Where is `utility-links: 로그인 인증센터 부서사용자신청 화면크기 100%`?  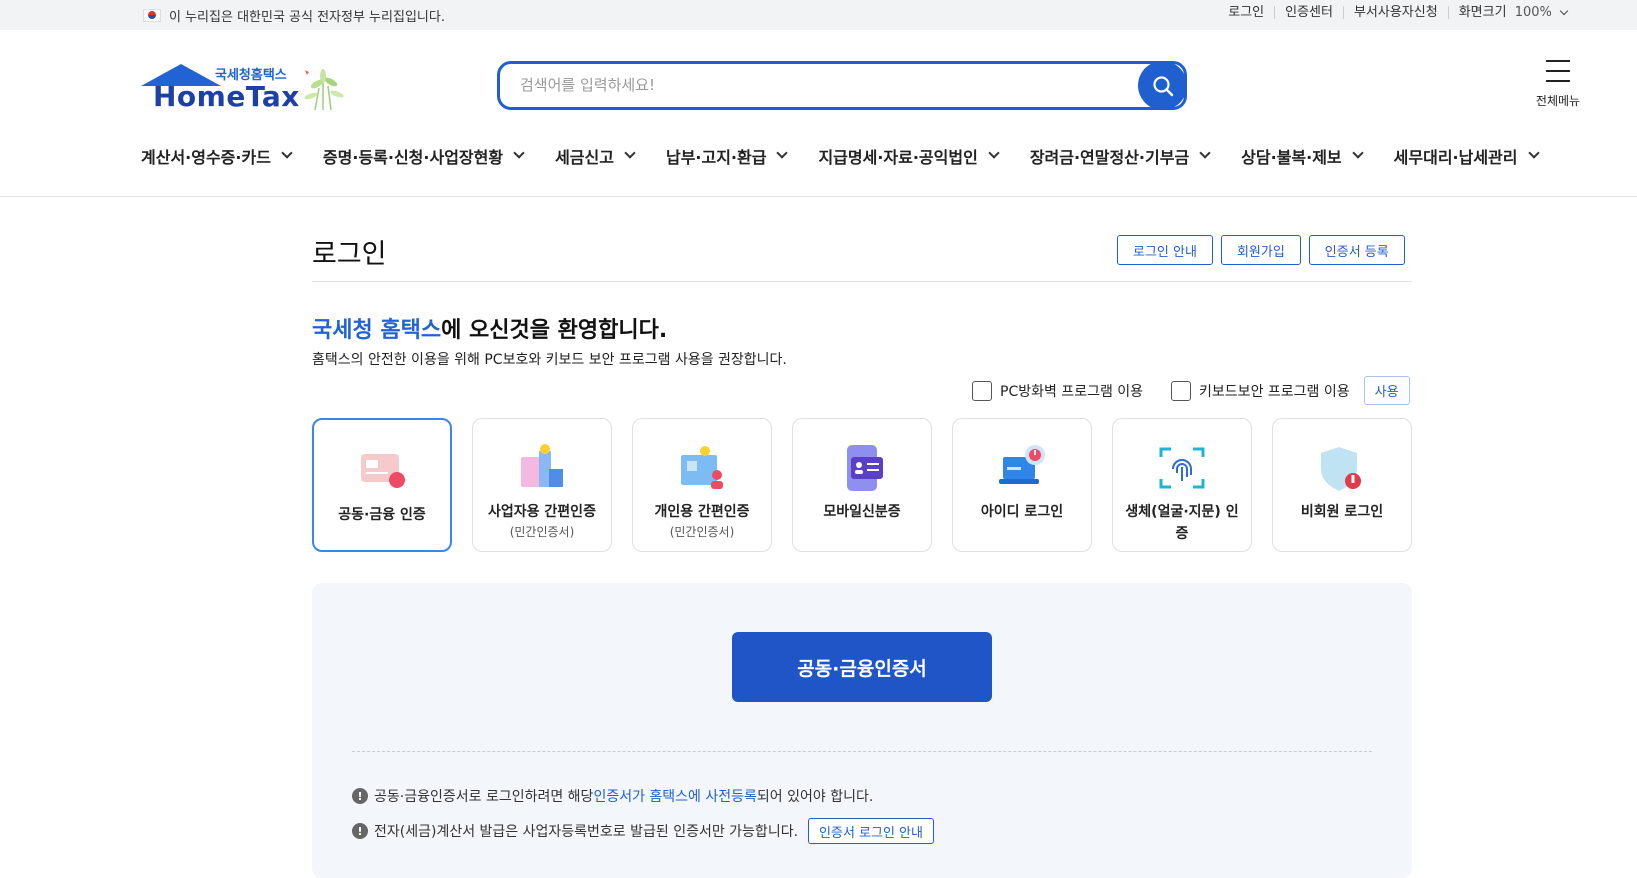 utility-links: 로그인 인증센터 부서사용자신청 화면크기 100% is located at coordinates (1397, 12).